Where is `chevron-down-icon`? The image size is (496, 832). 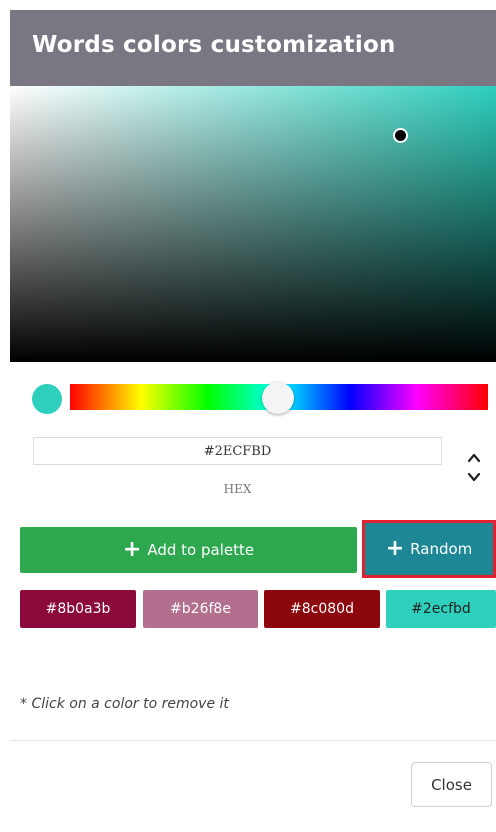 chevron-down-icon is located at coordinates (474, 477).